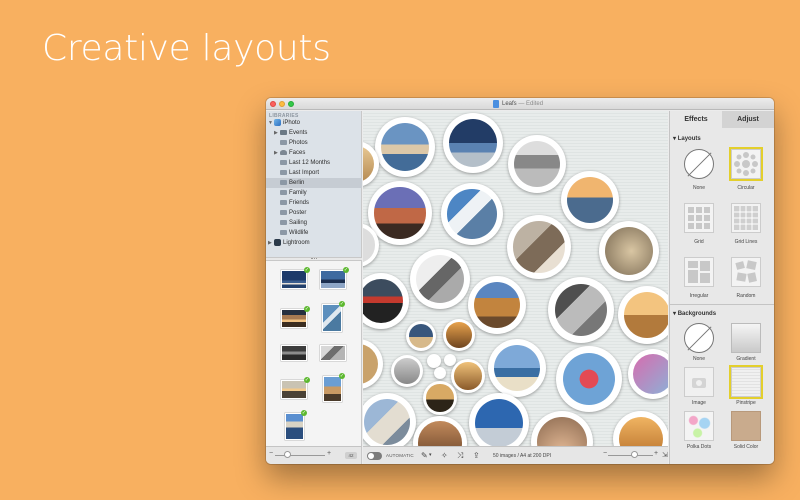 This screenshot has width=800, height=500. I want to click on thumbnail-size-slider, so click(300, 455).